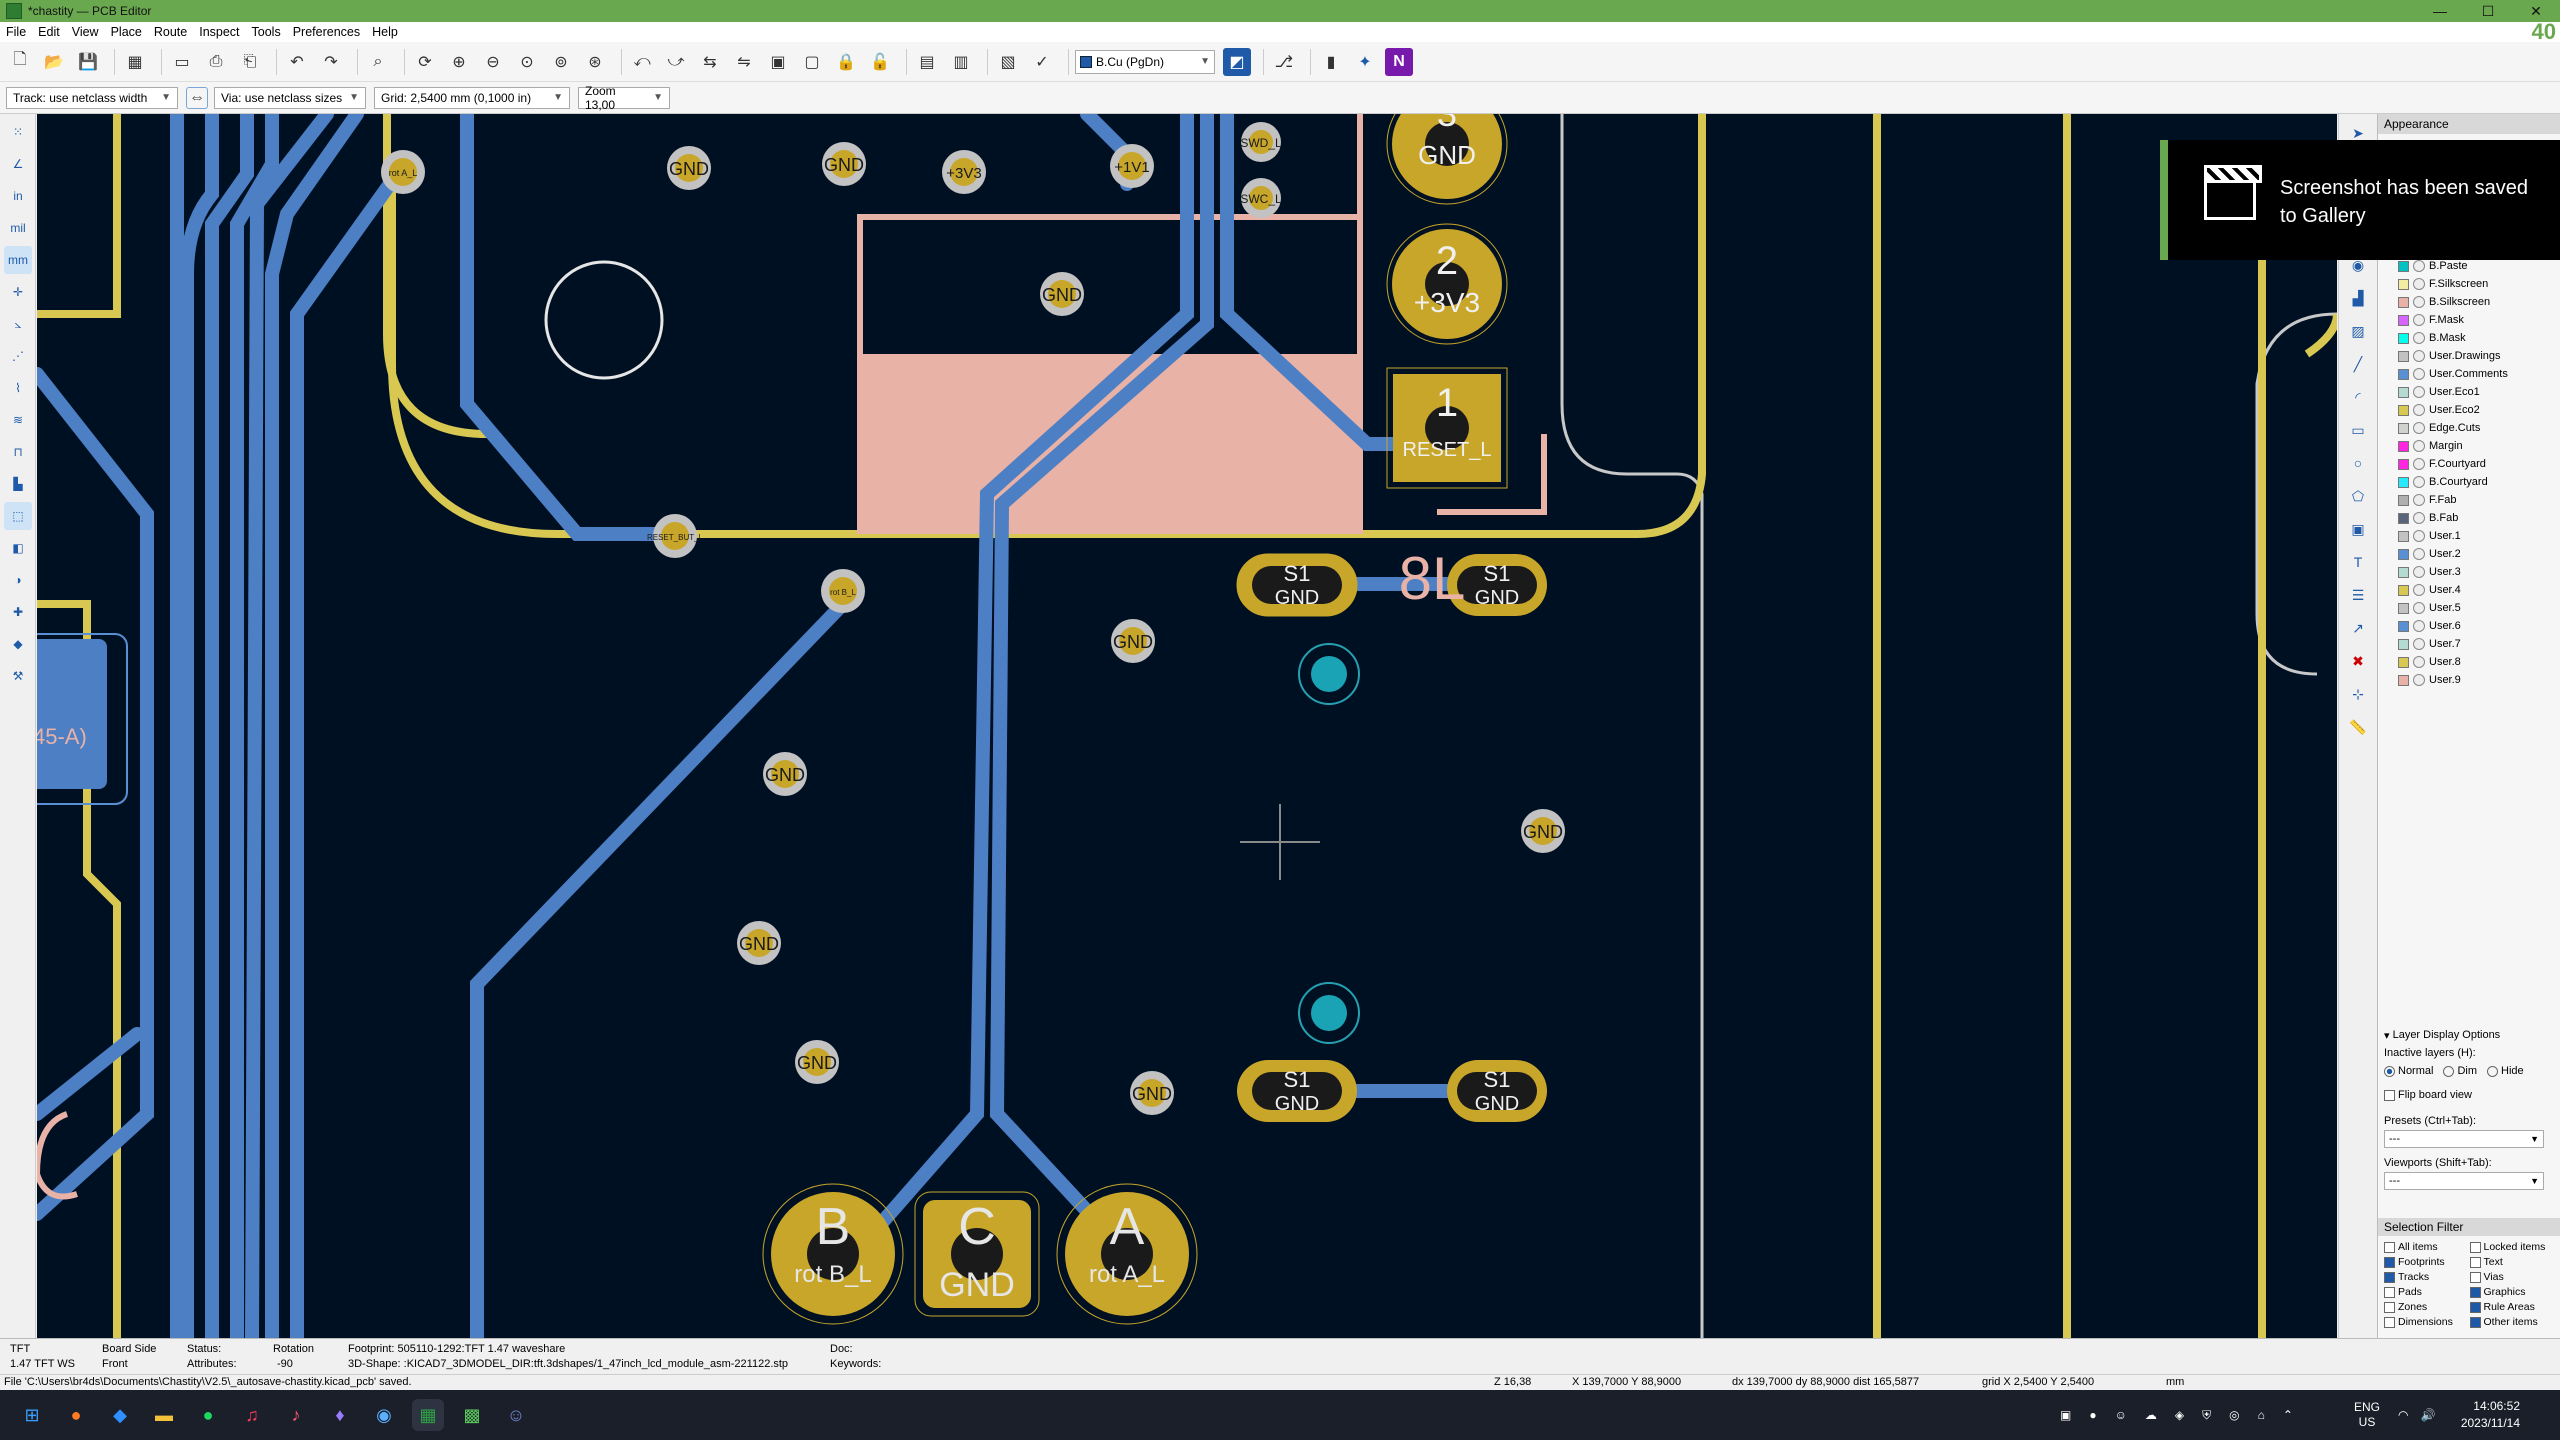  What do you see at coordinates (18, 196) in the screenshot?
I see `unit-inch-button: in` at bounding box center [18, 196].